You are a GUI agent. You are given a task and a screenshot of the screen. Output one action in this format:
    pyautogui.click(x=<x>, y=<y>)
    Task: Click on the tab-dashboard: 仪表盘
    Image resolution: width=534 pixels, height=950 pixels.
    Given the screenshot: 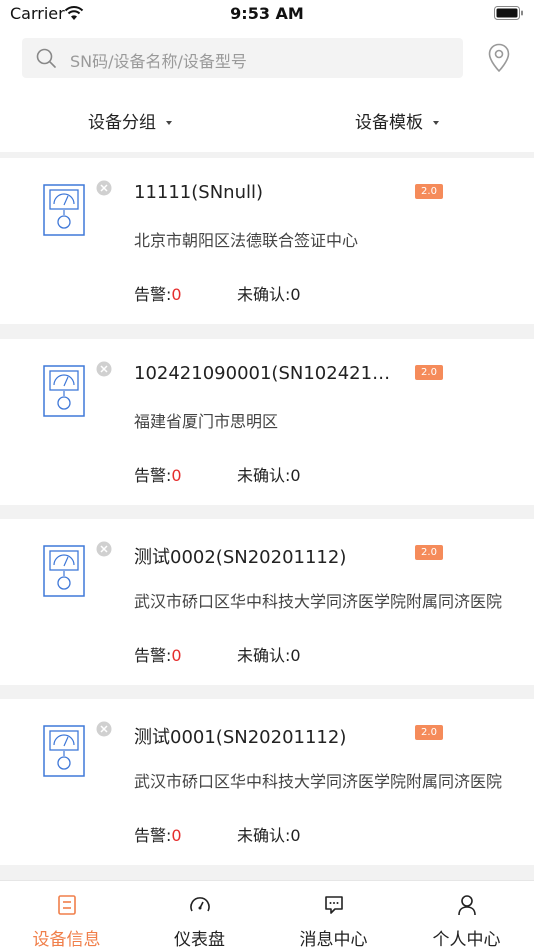 What is the action you would take?
    pyautogui.click(x=199, y=915)
    